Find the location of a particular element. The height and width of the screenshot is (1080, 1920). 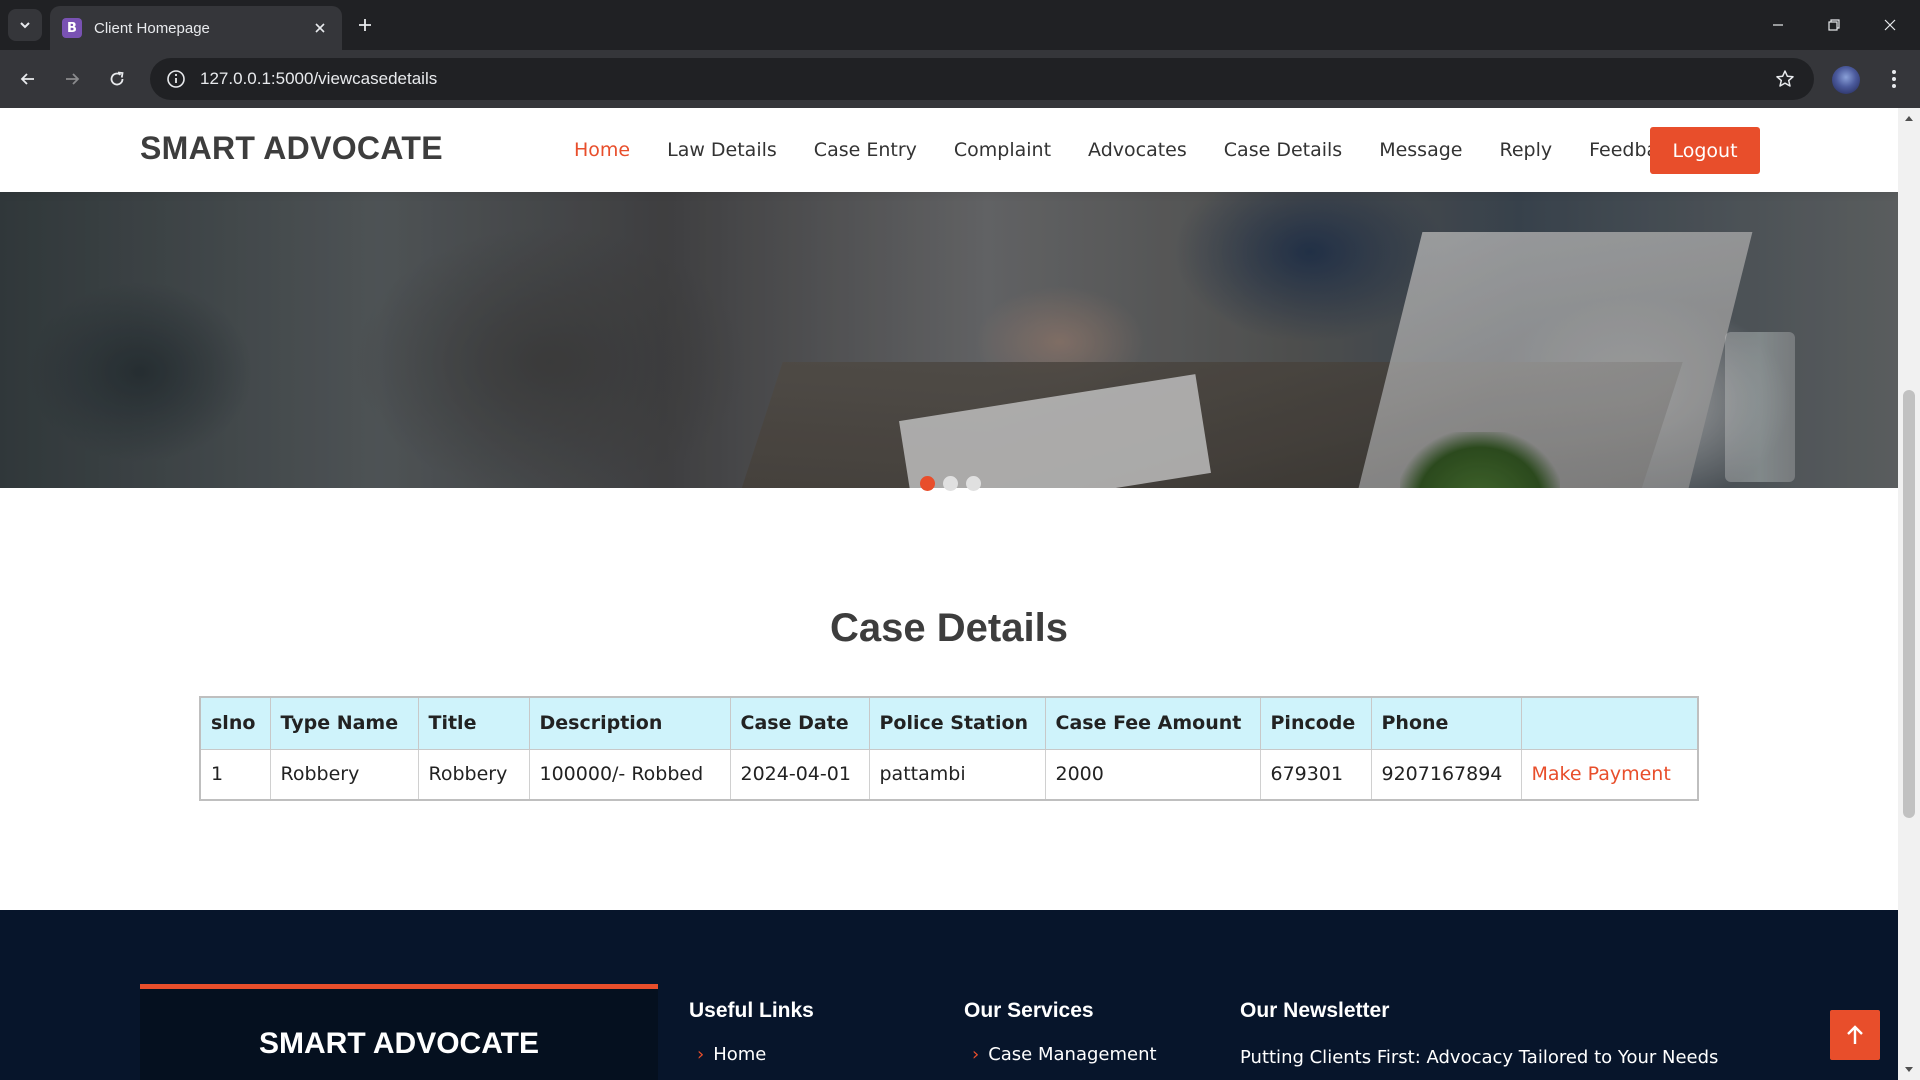

footer-service-case-management: › Case Management is located at coordinates (1064, 1054).